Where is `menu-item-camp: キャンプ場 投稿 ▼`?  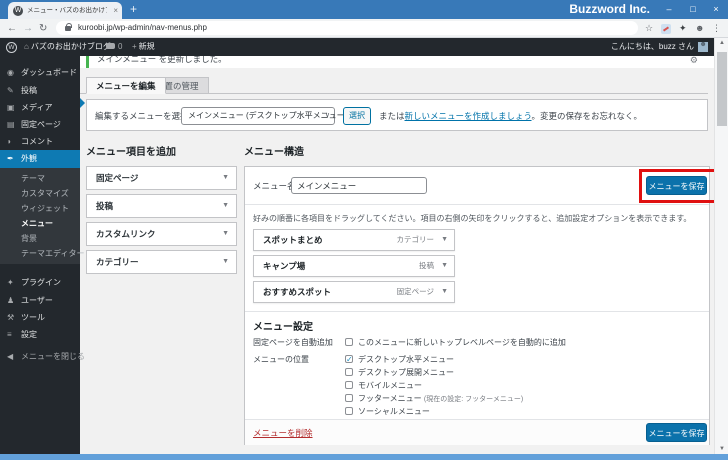 menu-item-camp: キャンプ場 投稿 ▼ is located at coordinates (354, 266).